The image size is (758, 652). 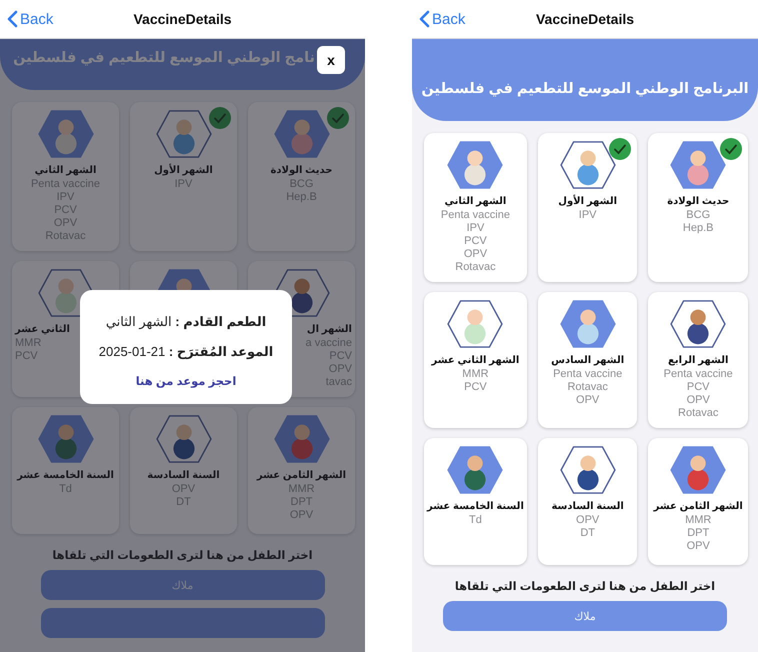 What do you see at coordinates (585, 89) in the screenshot?
I see `banner-title: البرنامج الوطني الموسع للتطعيم في فلسطين` at bounding box center [585, 89].